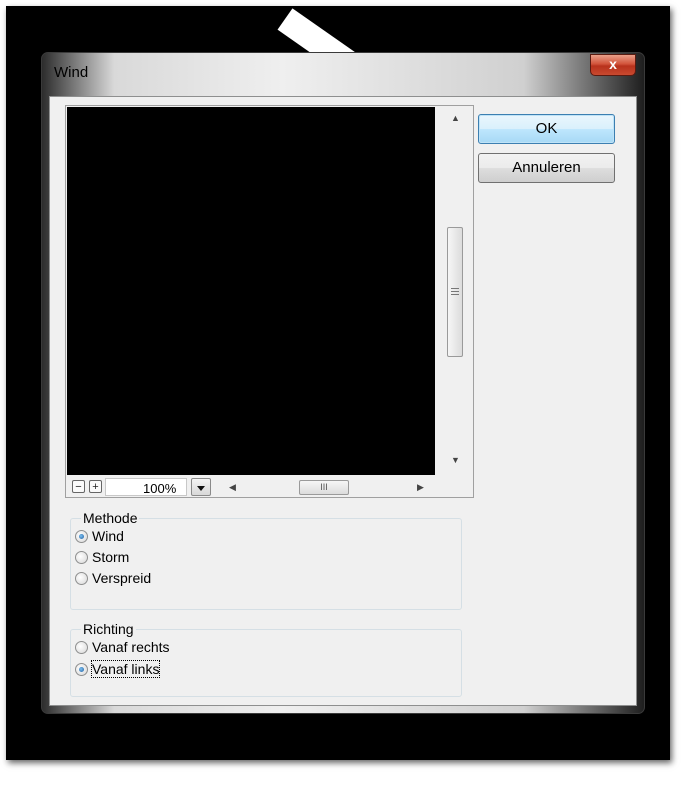 Image resolution: width=683 pixels, height=786 pixels. Describe the element at coordinates (232, 487) in the screenshot. I see `scroll-left-icon: ◀` at that location.